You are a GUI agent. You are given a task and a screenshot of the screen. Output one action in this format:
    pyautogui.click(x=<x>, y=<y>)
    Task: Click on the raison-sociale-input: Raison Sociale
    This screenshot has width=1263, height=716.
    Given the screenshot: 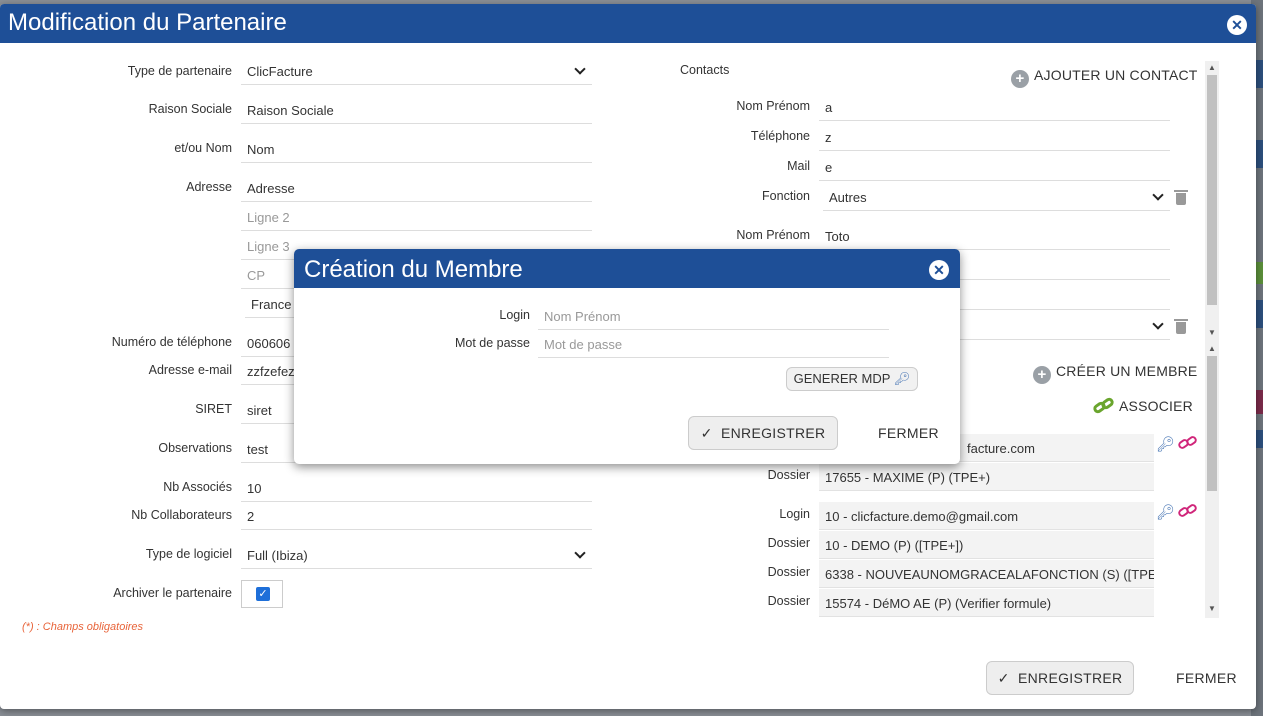 What is the action you would take?
    pyautogui.click(x=416, y=110)
    